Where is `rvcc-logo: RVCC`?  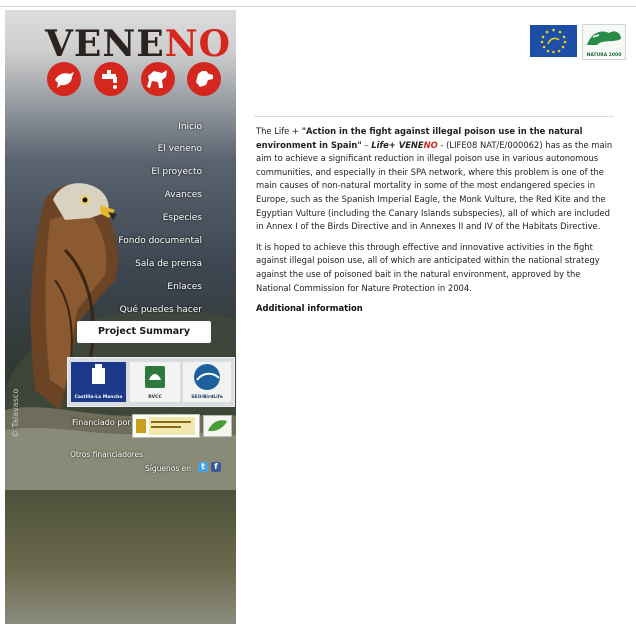
rvcc-logo: RVCC is located at coordinates (155, 382).